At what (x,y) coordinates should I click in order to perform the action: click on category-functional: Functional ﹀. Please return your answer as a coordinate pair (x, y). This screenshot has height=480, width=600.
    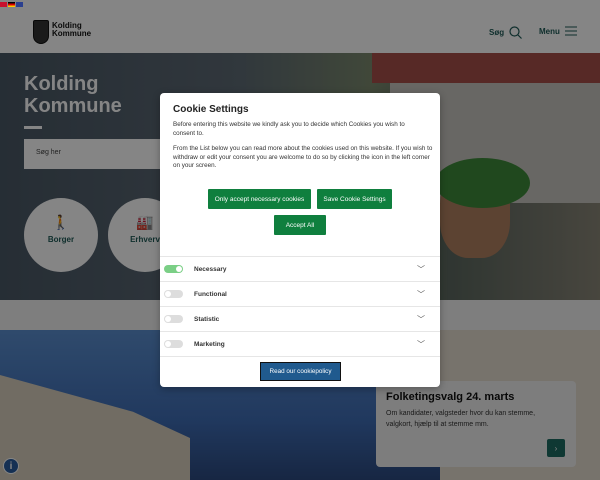
    Looking at the image, I should click on (300, 293).